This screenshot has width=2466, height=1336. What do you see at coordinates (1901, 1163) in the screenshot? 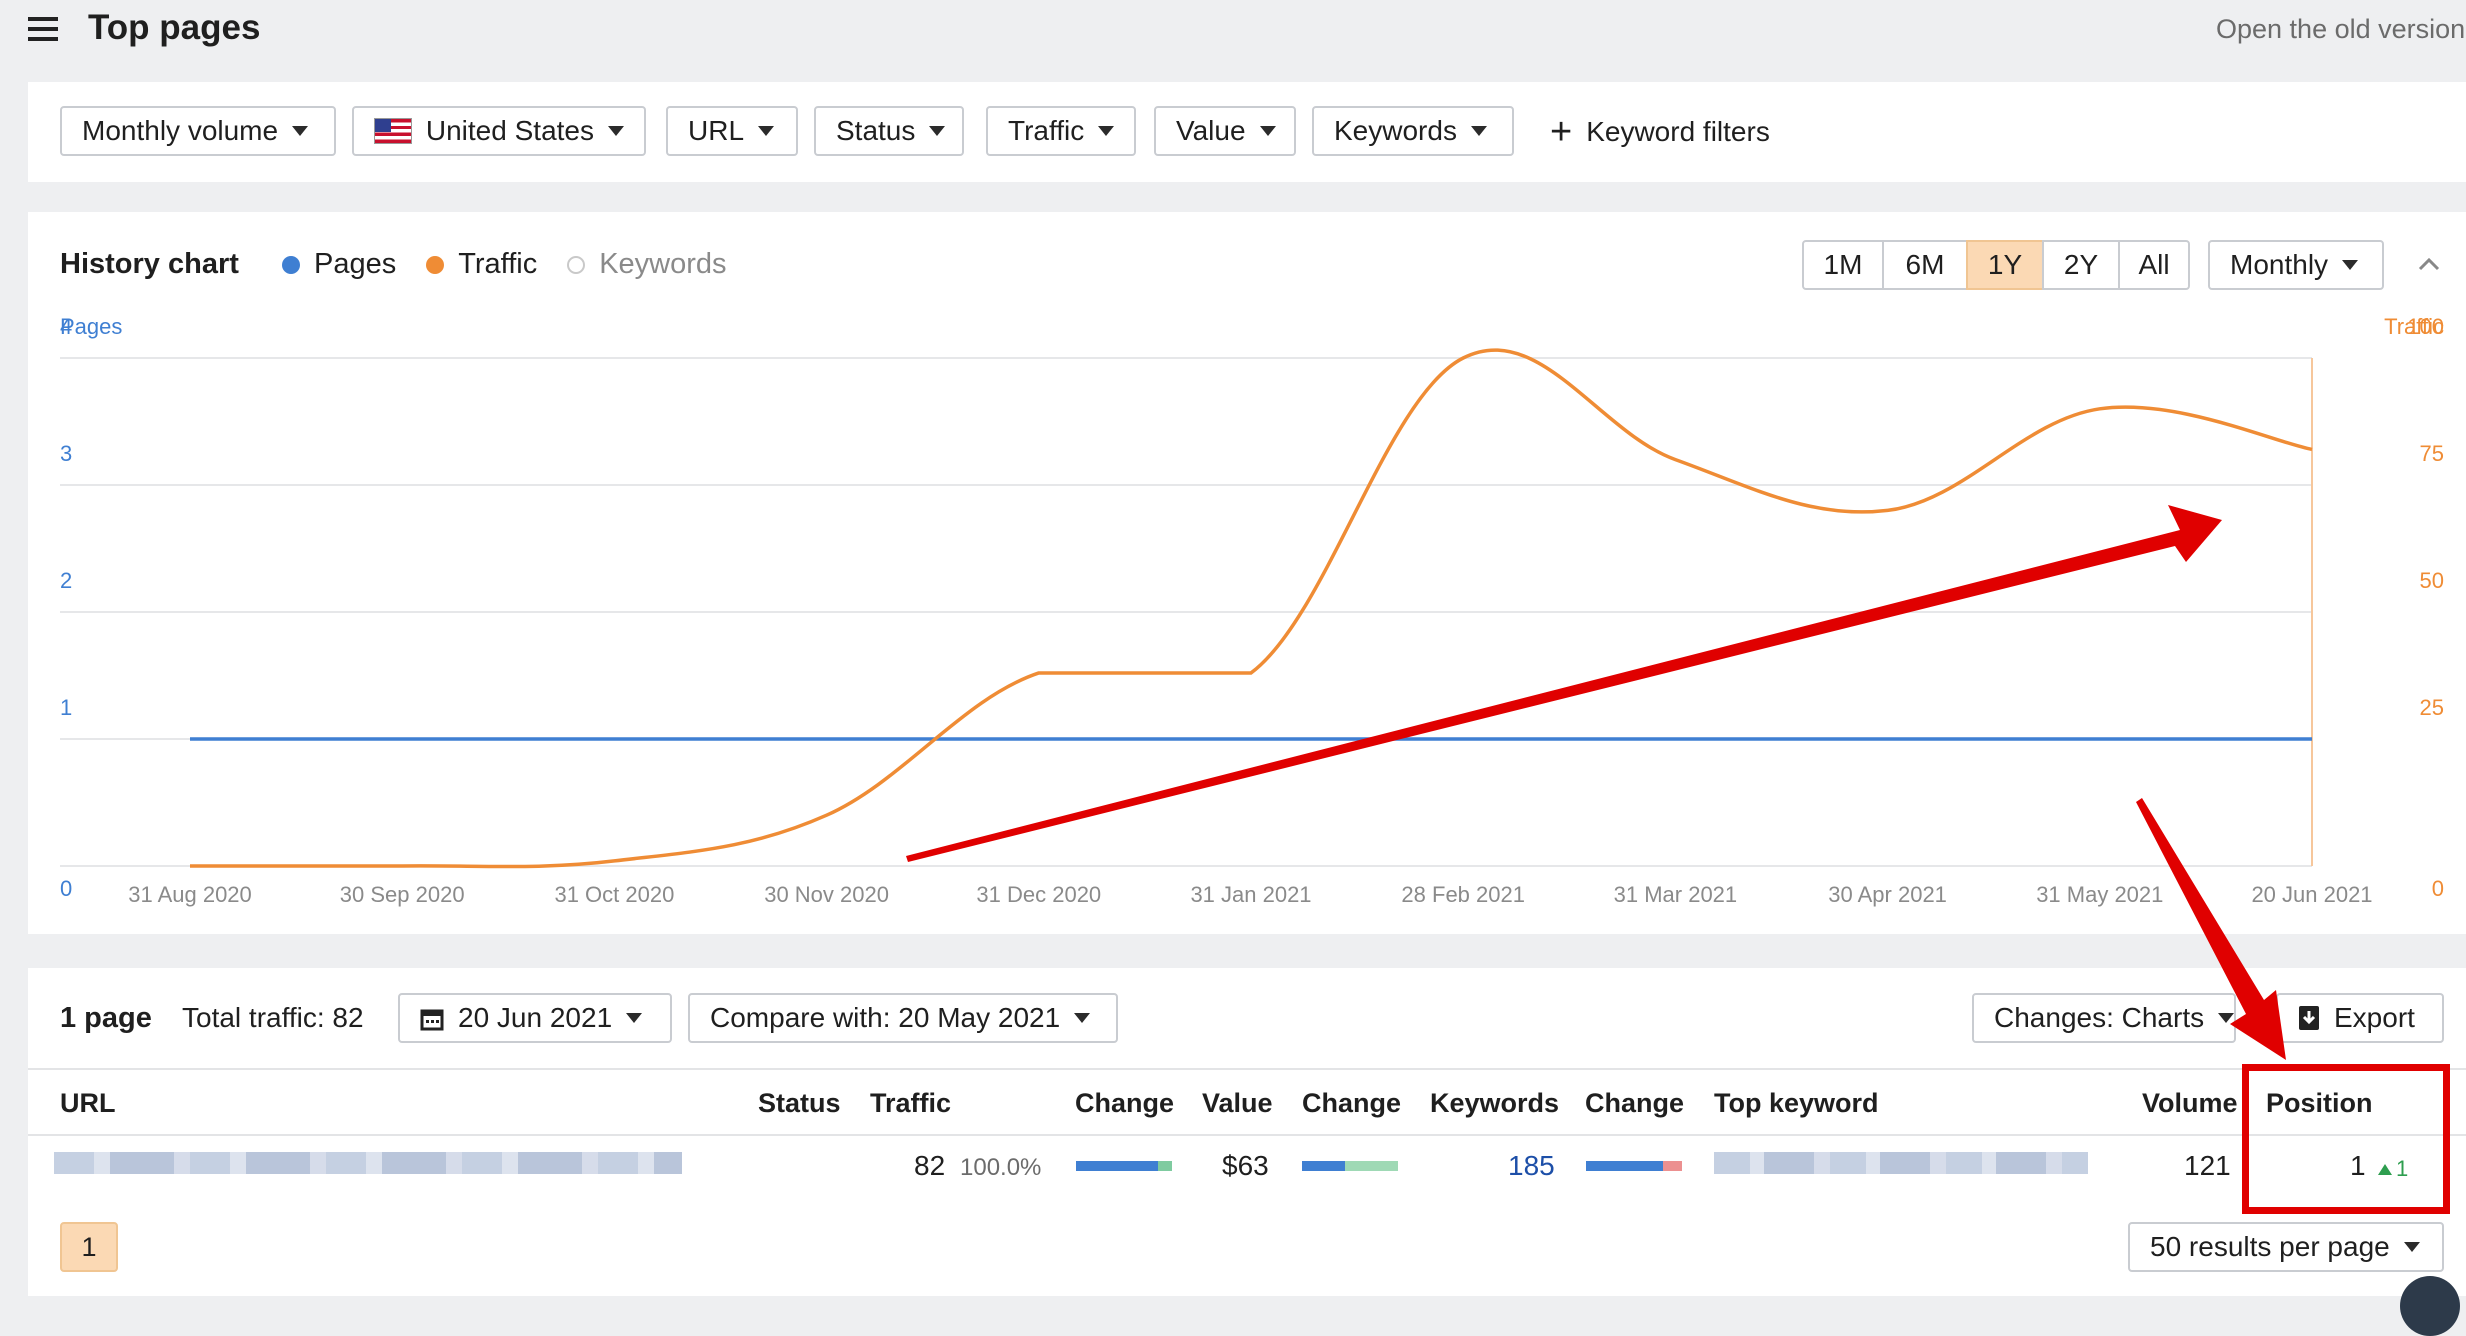
I see `top-keyword-redacted` at bounding box center [1901, 1163].